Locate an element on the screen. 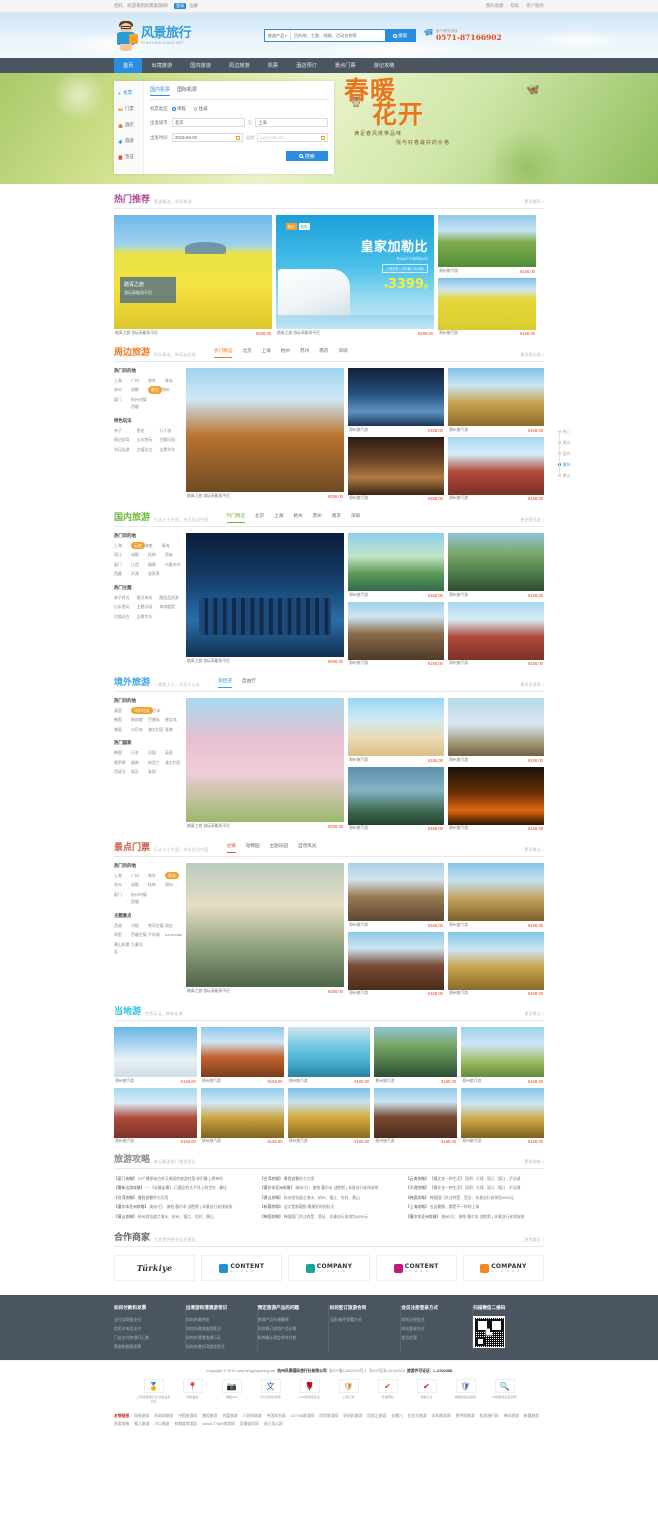 This screenshot has width=658, height=1523. widget-tab: 国内机票 is located at coordinates (160, 91).